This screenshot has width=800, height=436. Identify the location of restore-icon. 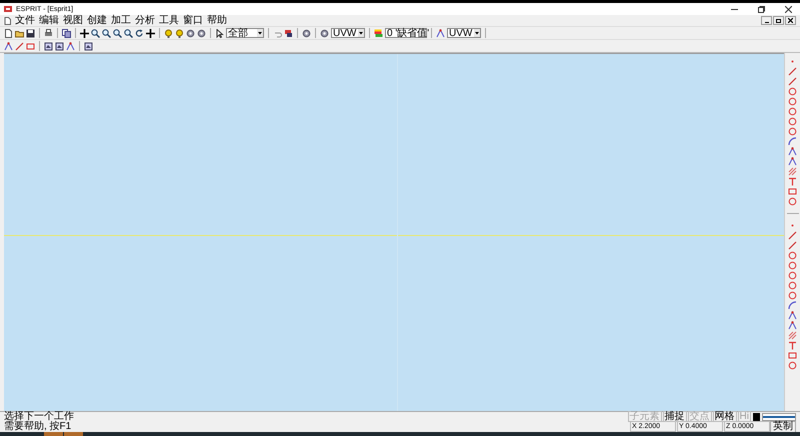
(761, 9).